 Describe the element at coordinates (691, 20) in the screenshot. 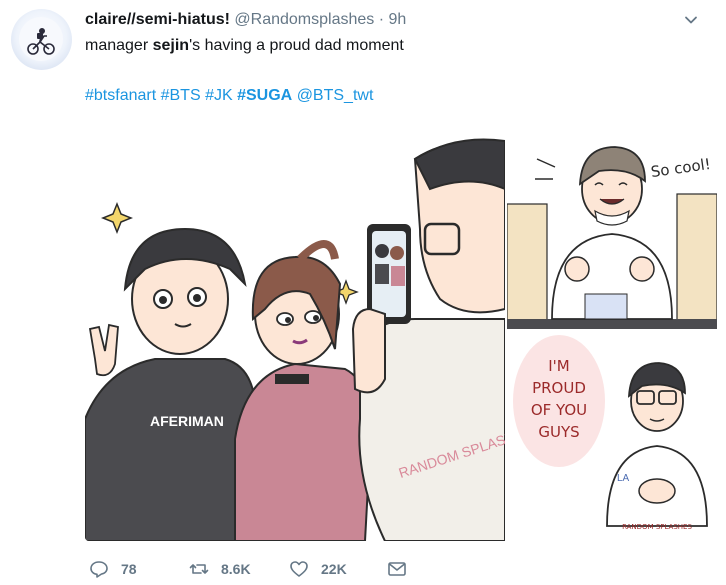

I see `chevron-down-icon` at that location.